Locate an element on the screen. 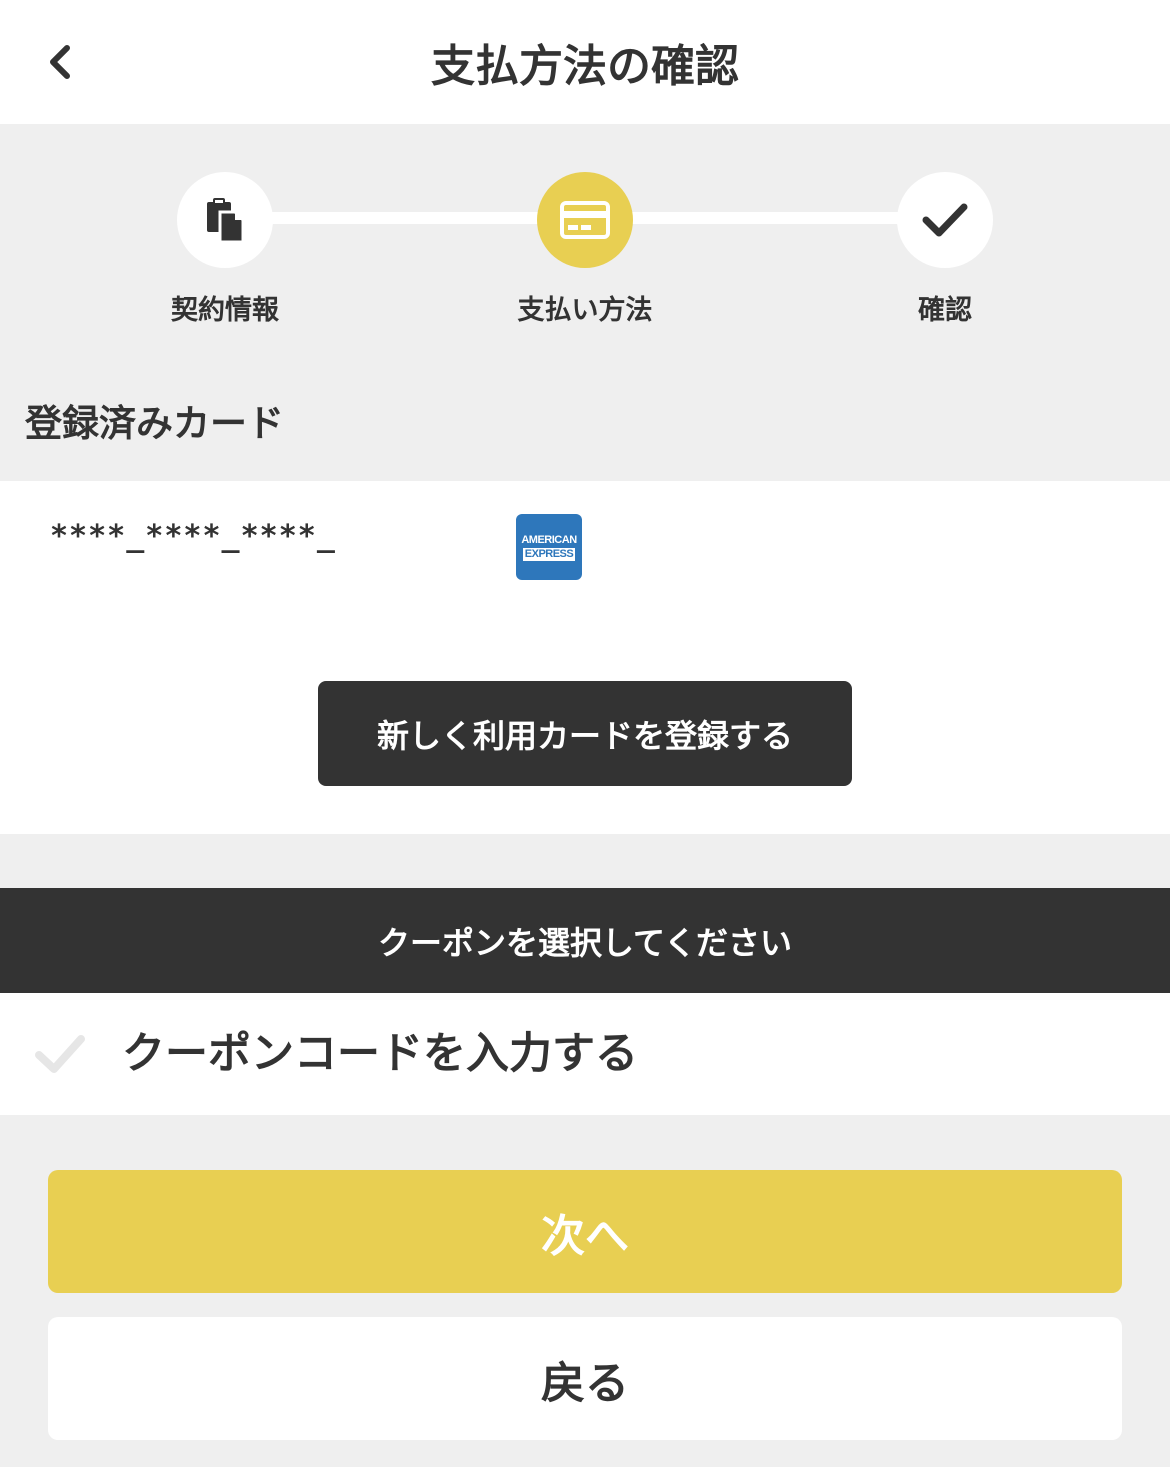  header: 支払方法の確認 is located at coordinates (585, 62).